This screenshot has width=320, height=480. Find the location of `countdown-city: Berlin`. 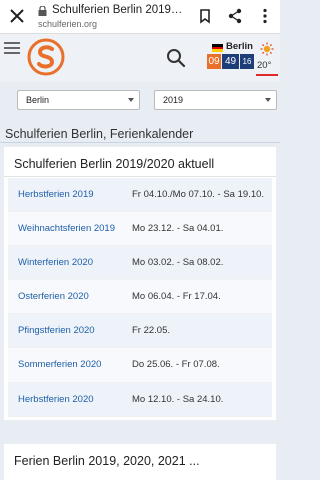

countdown-city: Berlin is located at coordinates (239, 46).